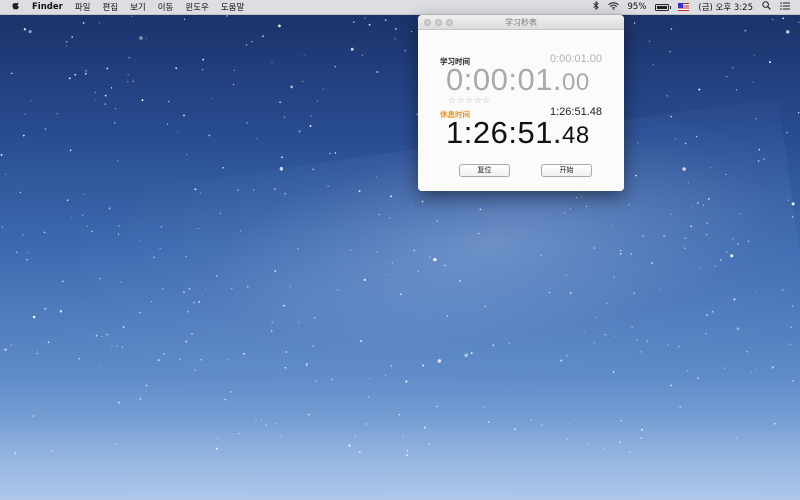  I want to click on bluetooth-icon, so click(595, 6).